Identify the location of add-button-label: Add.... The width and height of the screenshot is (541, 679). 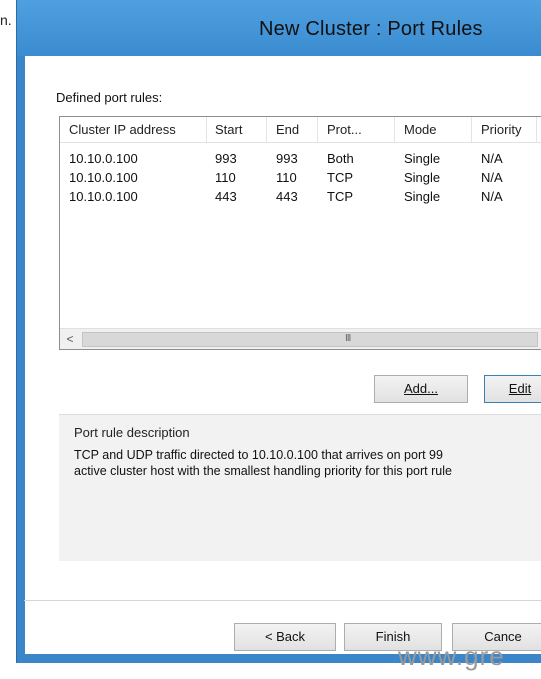
(421, 388).